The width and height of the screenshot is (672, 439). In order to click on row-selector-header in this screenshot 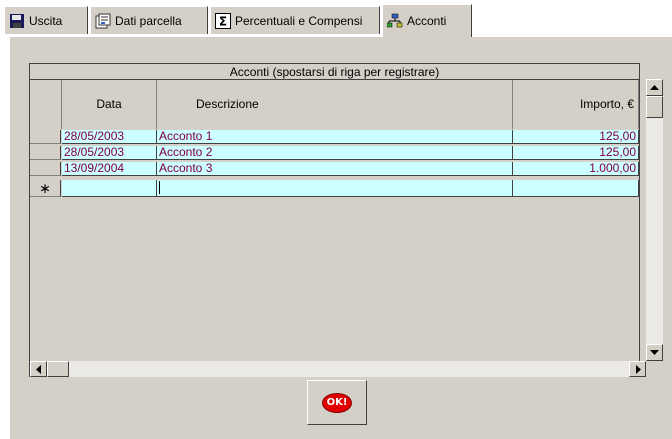, I will do `click(46, 104)`.